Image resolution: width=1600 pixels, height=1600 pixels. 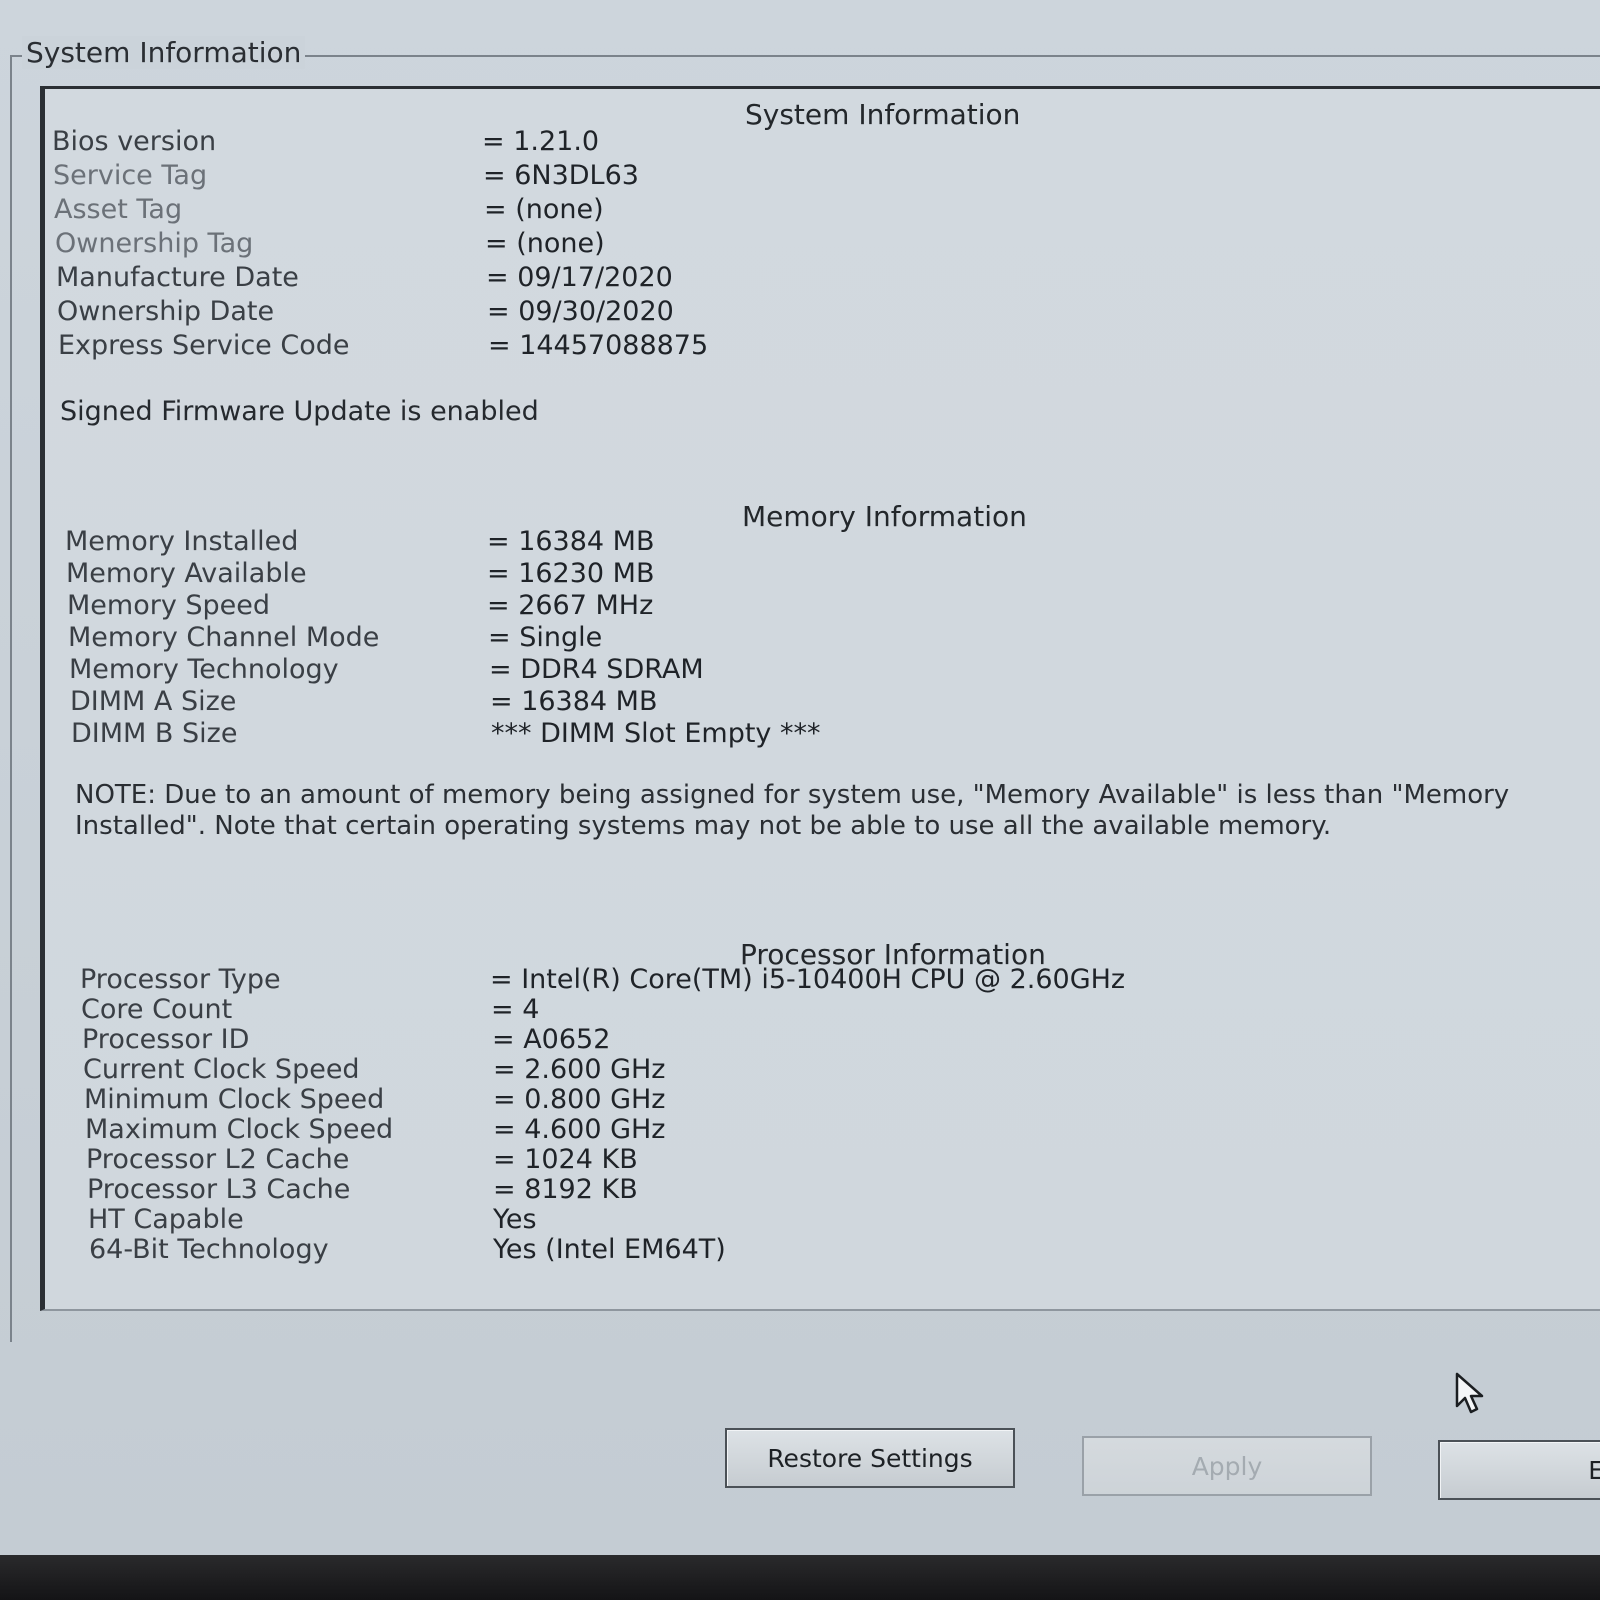 I want to click on row-value: = 2.600 GHz, so click(x=579, y=1069).